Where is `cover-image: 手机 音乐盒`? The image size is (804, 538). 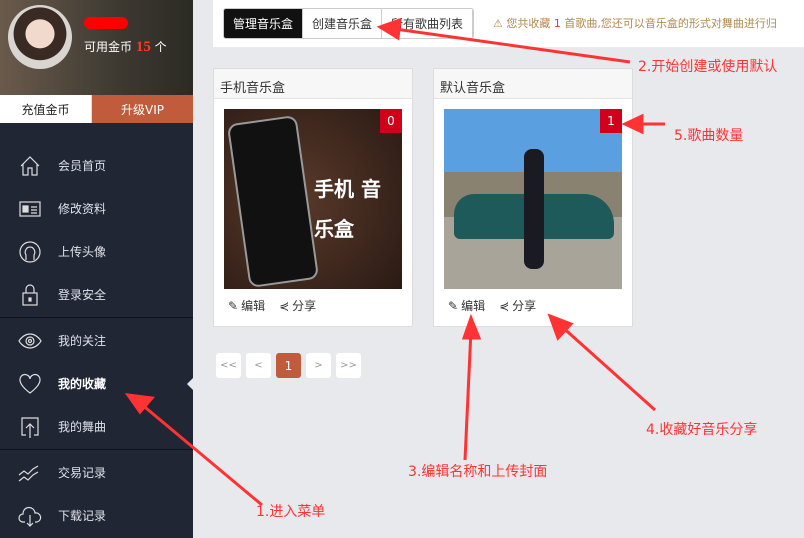 cover-image: 手机 音乐盒 is located at coordinates (313, 199).